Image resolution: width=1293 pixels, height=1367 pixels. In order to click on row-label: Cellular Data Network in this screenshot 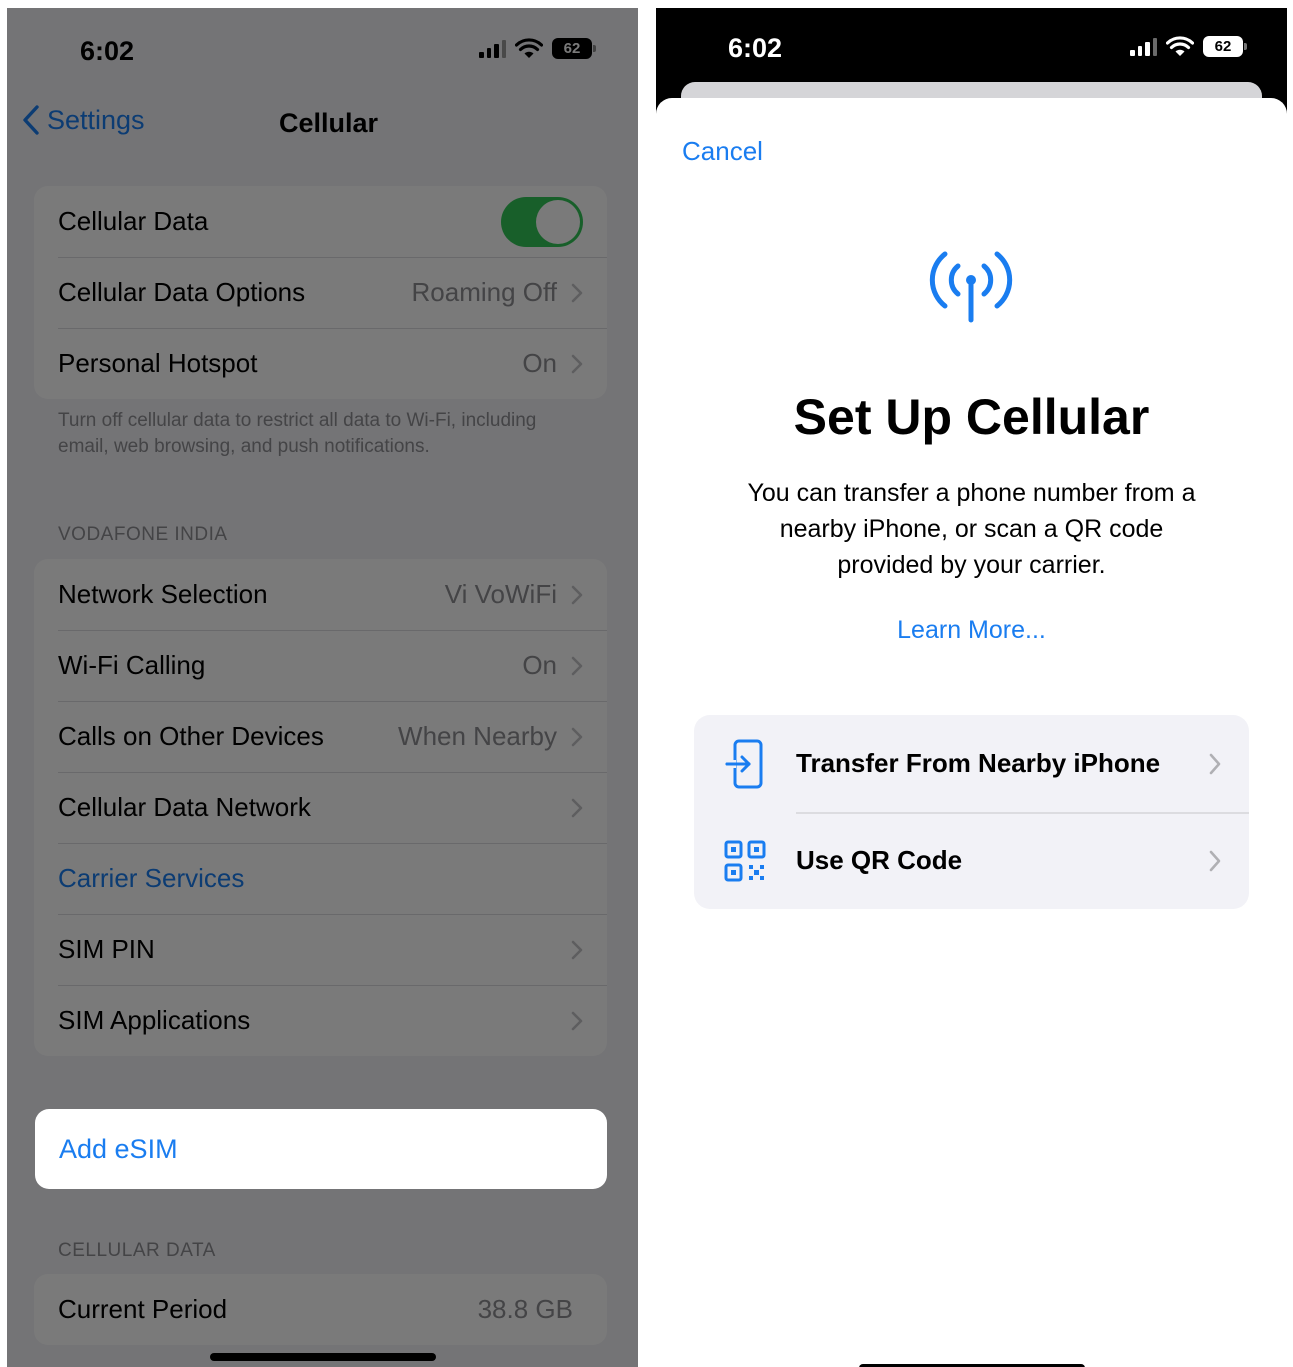, I will do `click(184, 807)`.